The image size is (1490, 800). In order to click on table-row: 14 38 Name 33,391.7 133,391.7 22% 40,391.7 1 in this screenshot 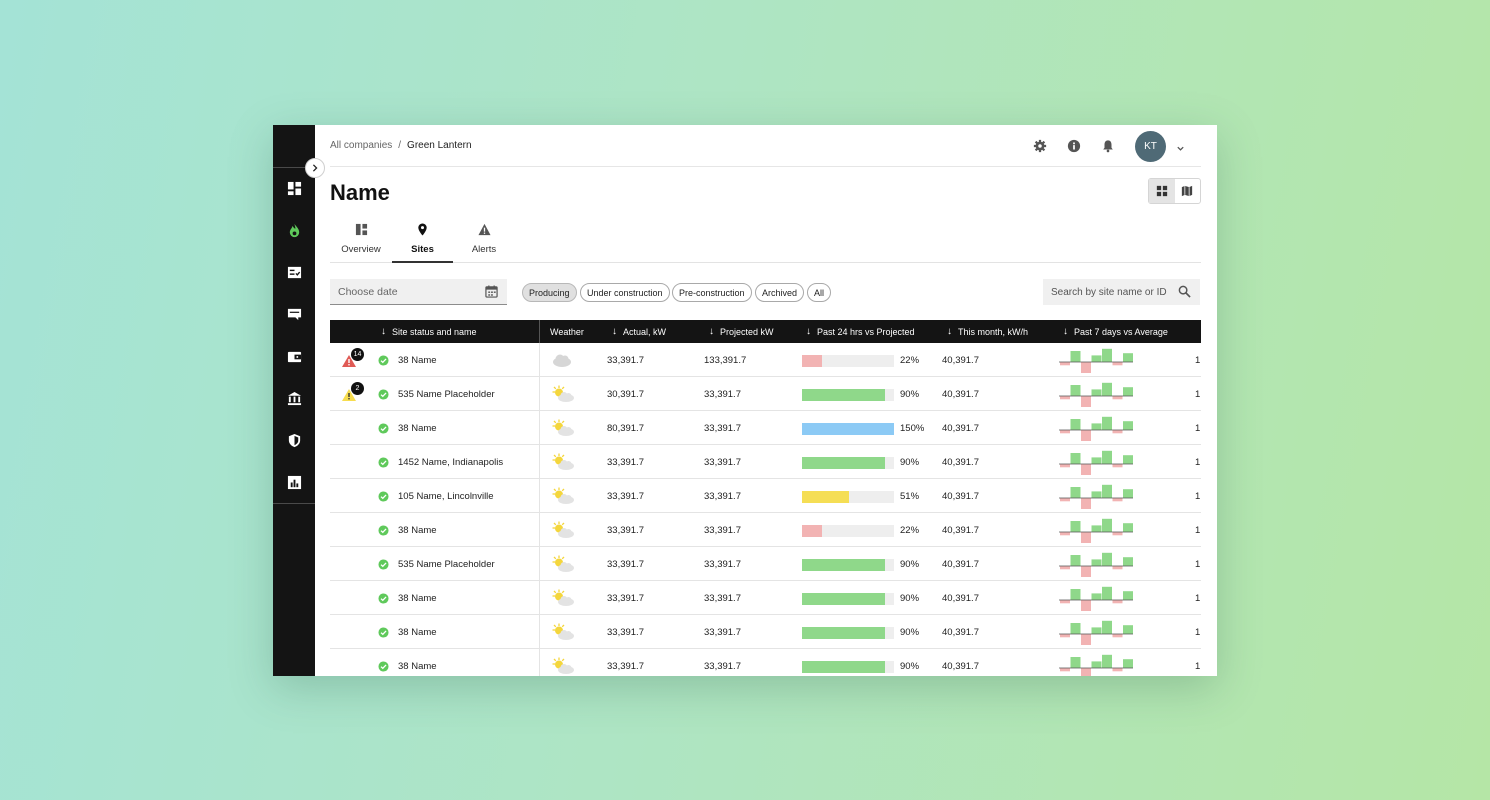, I will do `click(765, 360)`.